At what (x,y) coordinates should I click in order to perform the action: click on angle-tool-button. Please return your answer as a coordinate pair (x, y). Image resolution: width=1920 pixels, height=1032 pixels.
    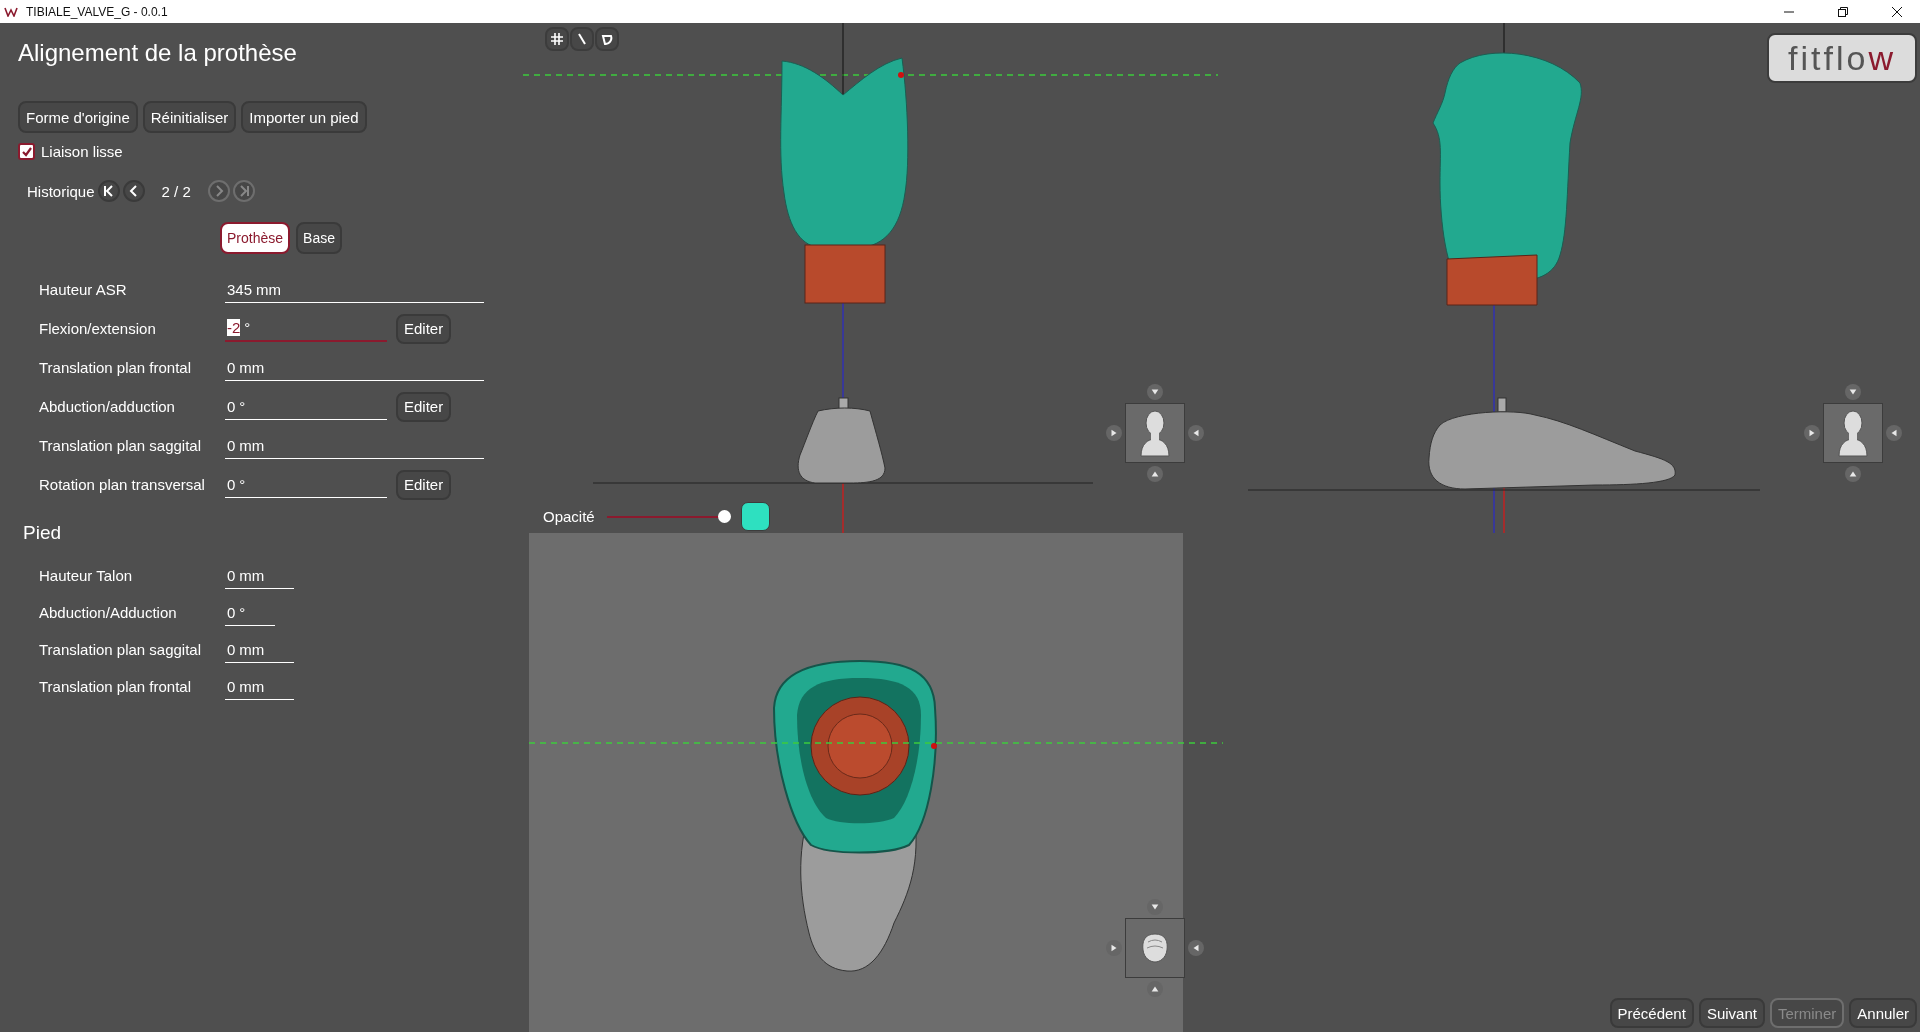
    Looking at the image, I should click on (607, 39).